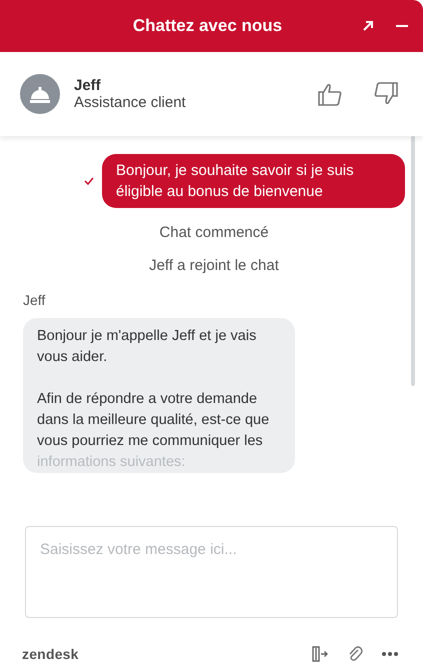 This screenshot has width=423, height=670. What do you see at coordinates (368, 26) in the screenshot?
I see `popout-icon` at bounding box center [368, 26].